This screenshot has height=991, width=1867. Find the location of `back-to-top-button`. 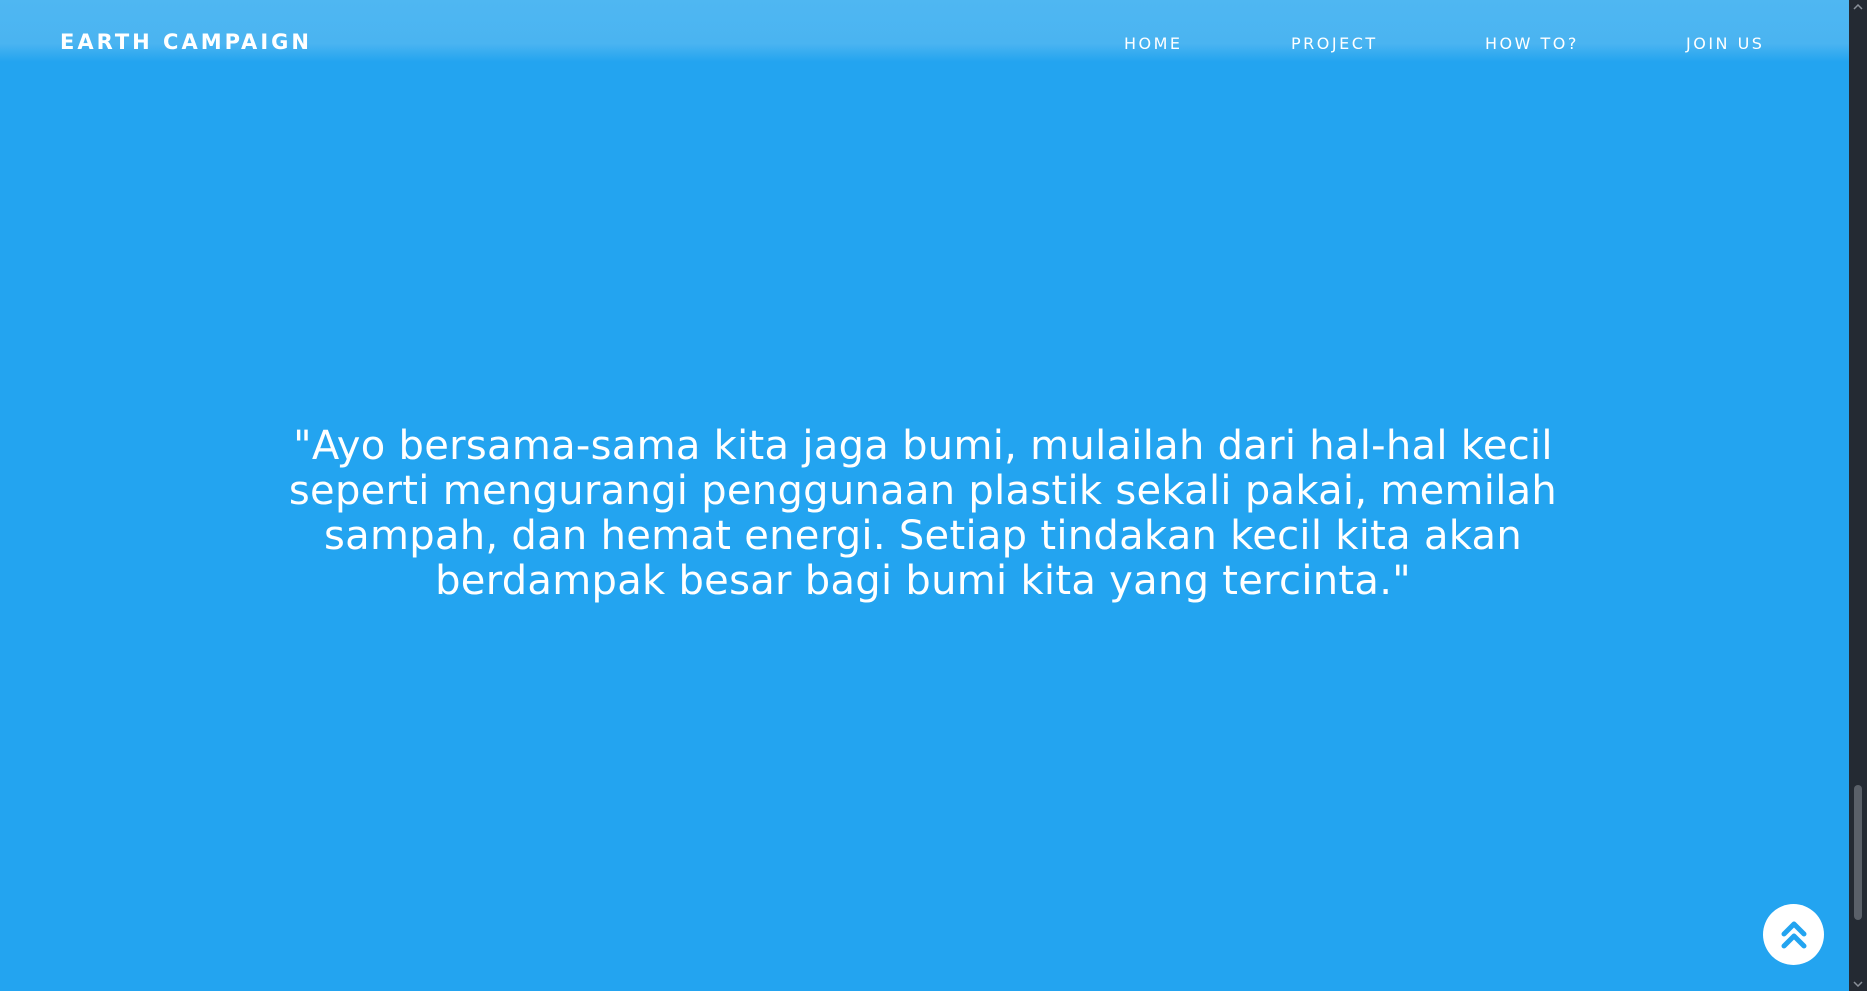

back-to-top-button is located at coordinates (1793, 934).